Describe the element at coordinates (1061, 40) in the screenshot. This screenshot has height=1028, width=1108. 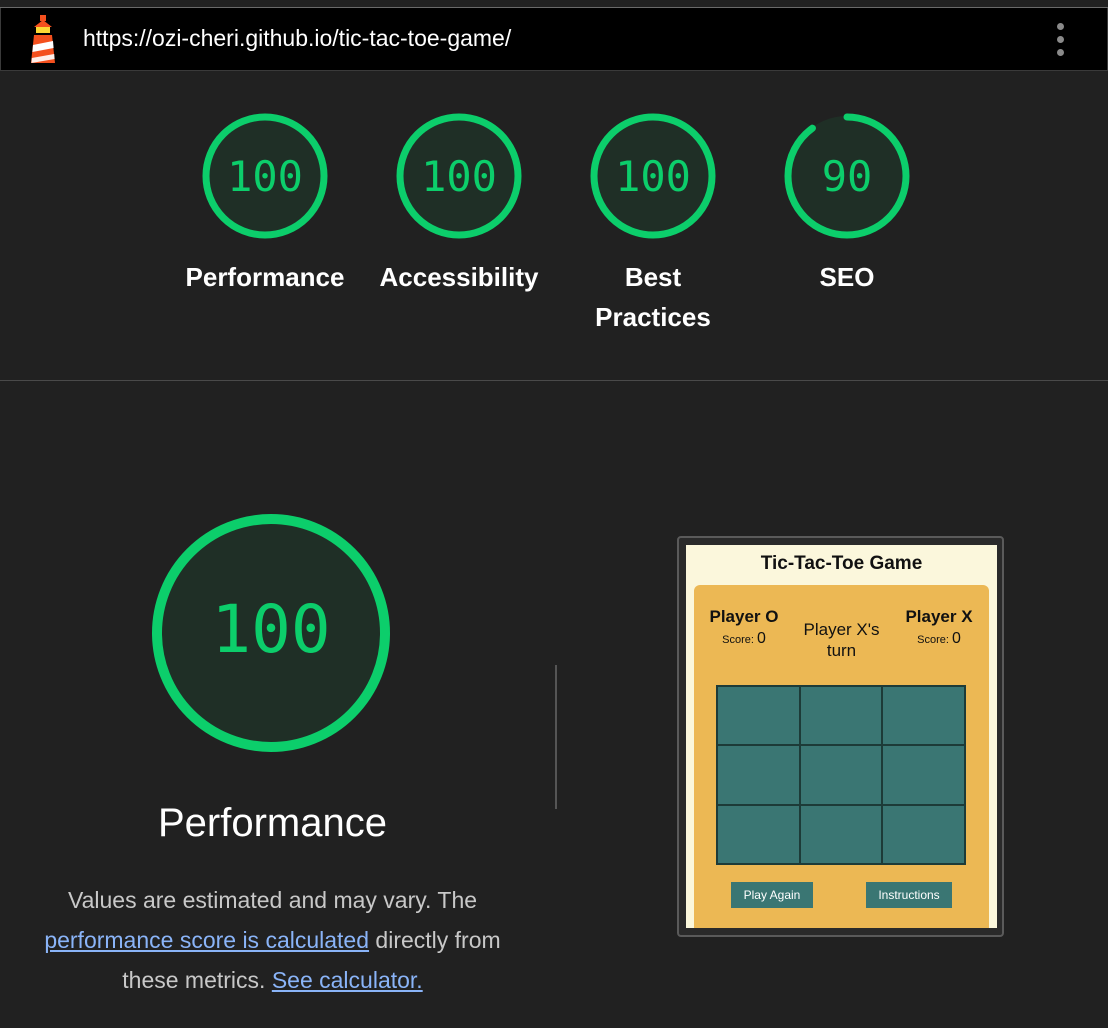
I see `more-vert-icon` at that location.